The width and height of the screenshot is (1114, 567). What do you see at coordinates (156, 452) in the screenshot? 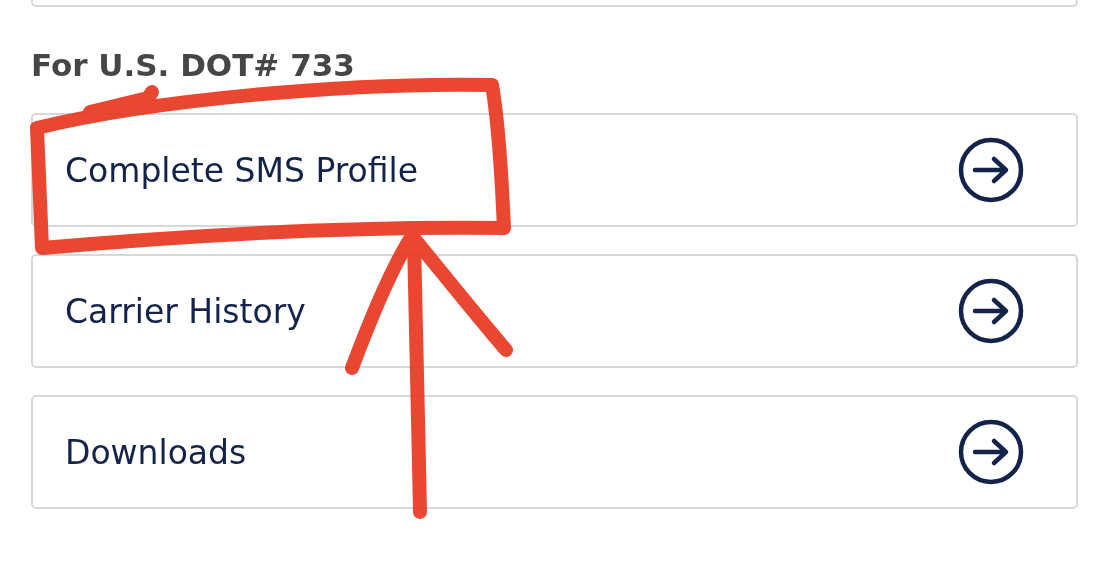
I see `link-label: Downloads` at bounding box center [156, 452].